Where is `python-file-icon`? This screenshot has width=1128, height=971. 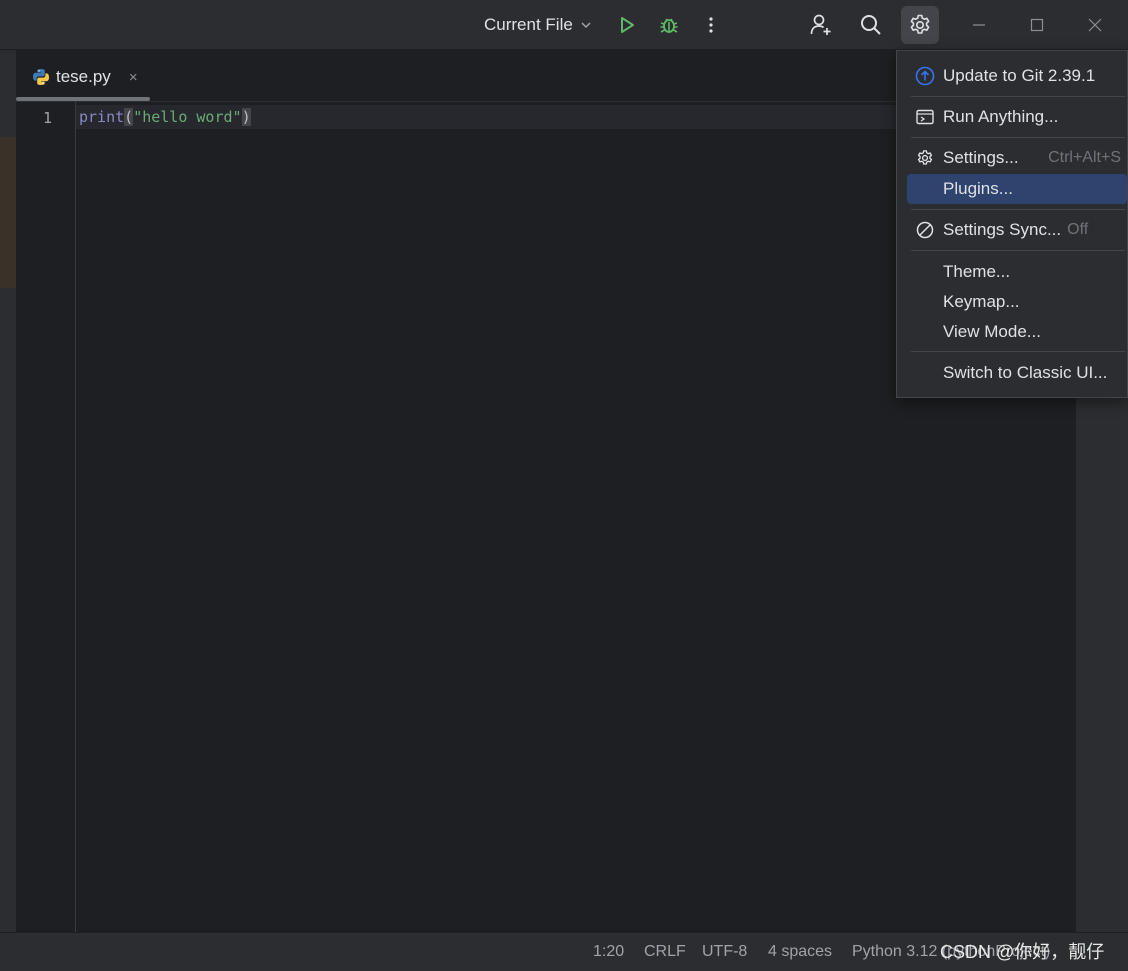
python-file-icon is located at coordinates (41, 77).